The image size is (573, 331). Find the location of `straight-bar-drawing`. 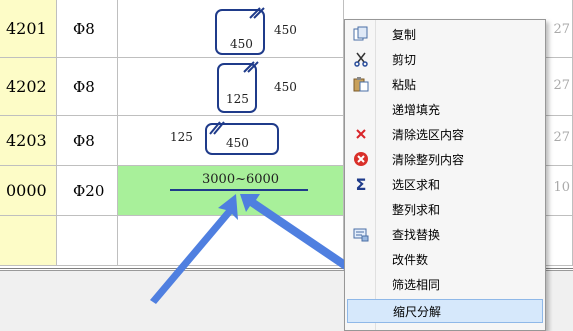

straight-bar-drawing is located at coordinates (239, 190).